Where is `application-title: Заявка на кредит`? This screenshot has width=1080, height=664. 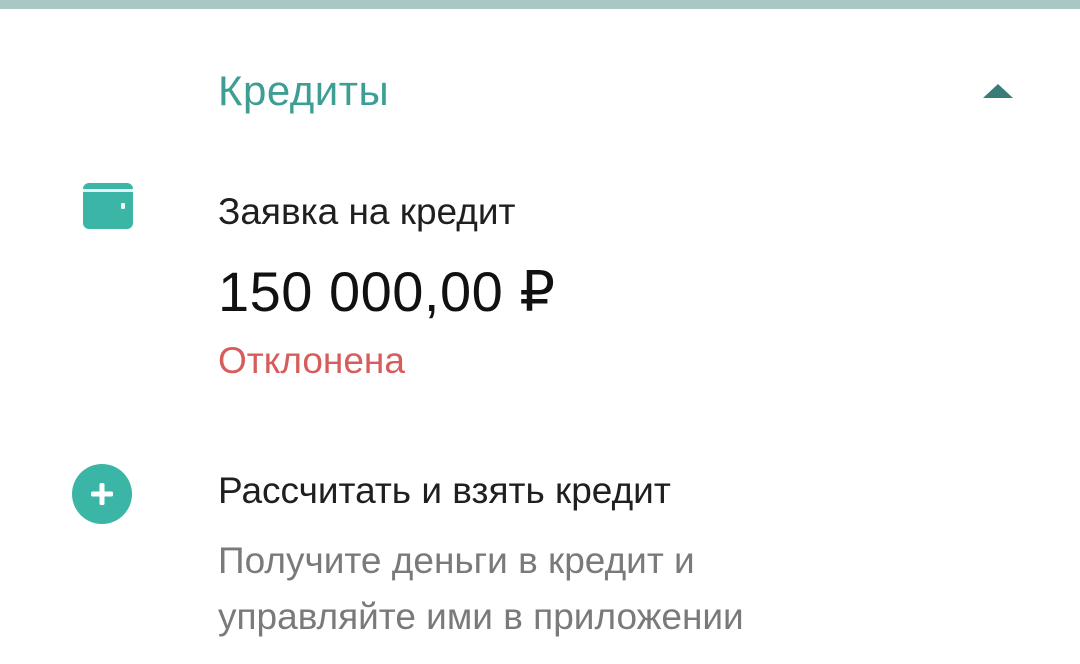
application-title: Заявка на кредит is located at coordinates (367, 211).